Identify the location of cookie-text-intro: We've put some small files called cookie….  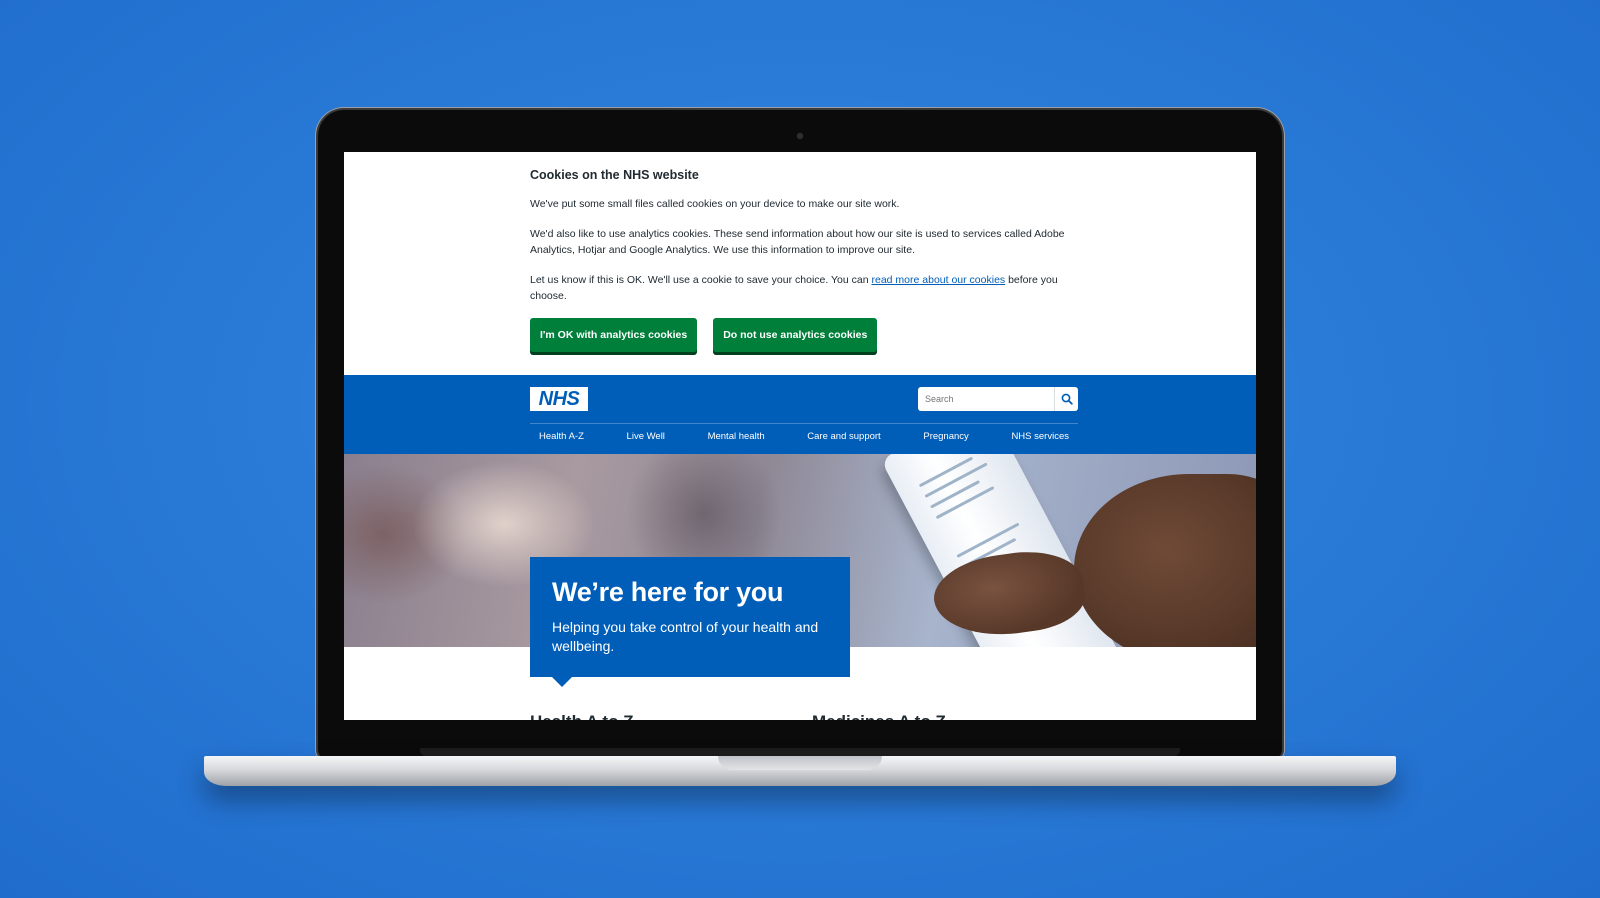
(715, 204).